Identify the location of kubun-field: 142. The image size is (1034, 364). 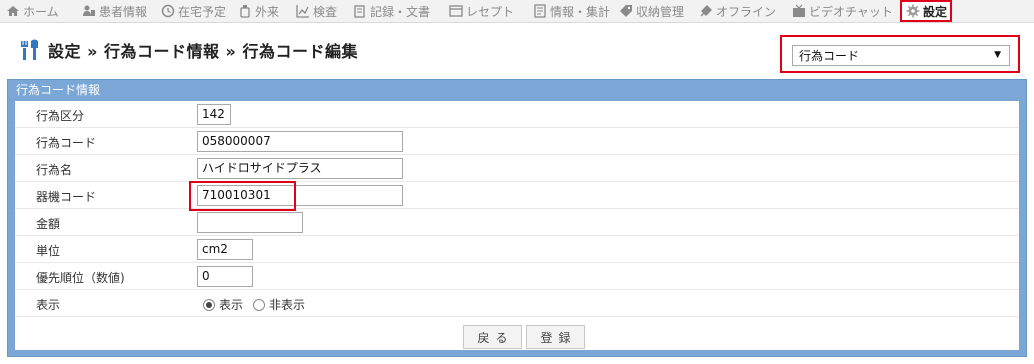
(214, 114).